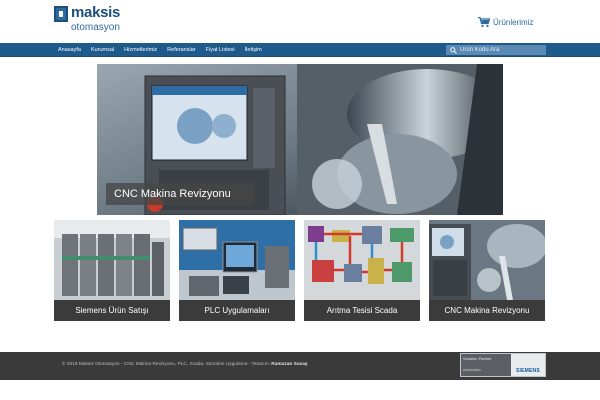 Image resolution: width=600 pixels, height=400 pixels. I want to click on nav-item-fiyat-listesi: Fiyat Listesi, so click(220, 50).